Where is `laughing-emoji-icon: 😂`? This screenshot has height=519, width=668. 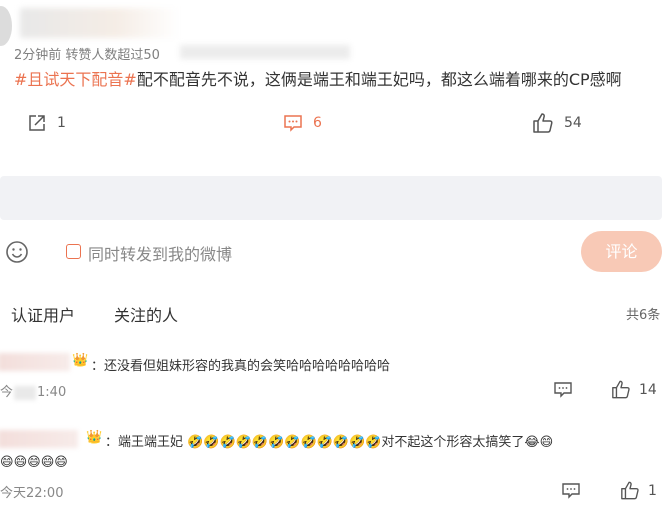
laughing-emoji-icon: 😂 is located at coordinates (532, 442).